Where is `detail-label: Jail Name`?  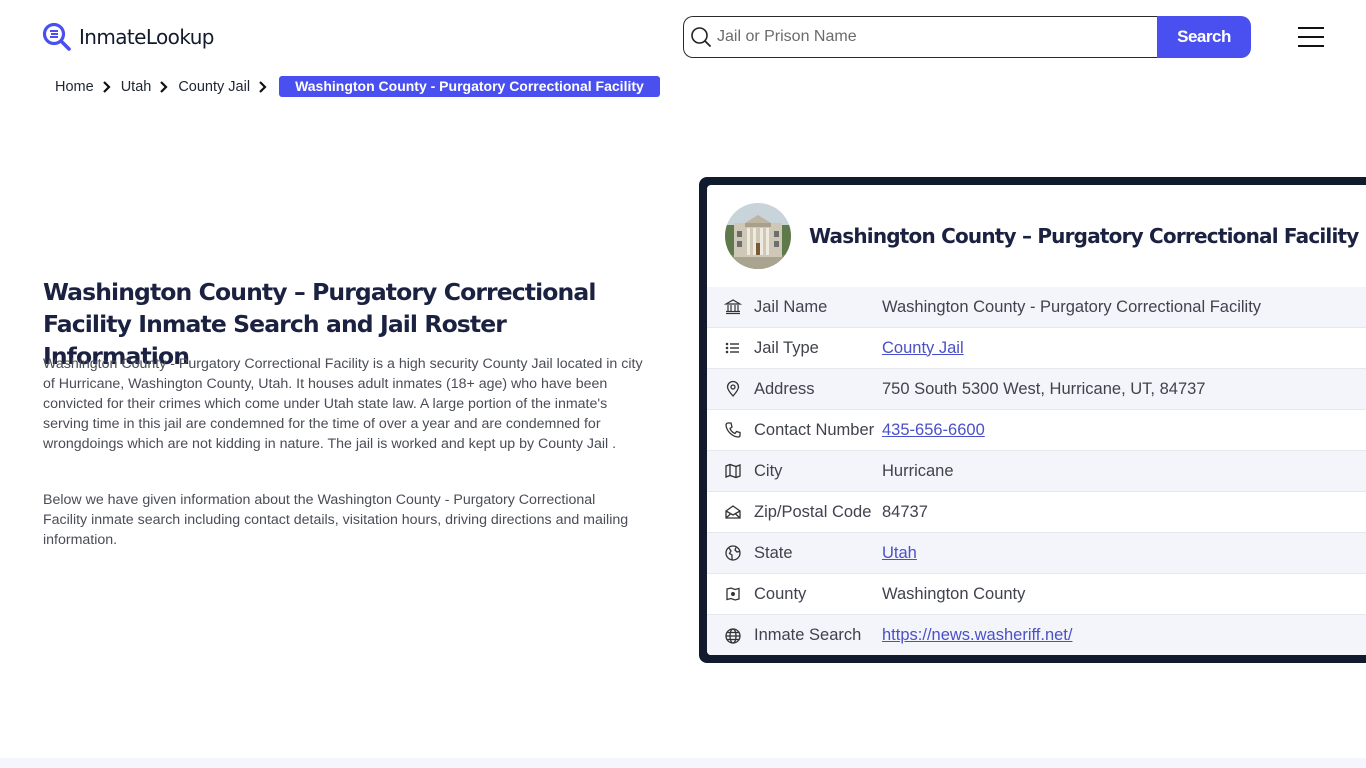
detail-label: Jail Name is located at coordinates (791, 306).